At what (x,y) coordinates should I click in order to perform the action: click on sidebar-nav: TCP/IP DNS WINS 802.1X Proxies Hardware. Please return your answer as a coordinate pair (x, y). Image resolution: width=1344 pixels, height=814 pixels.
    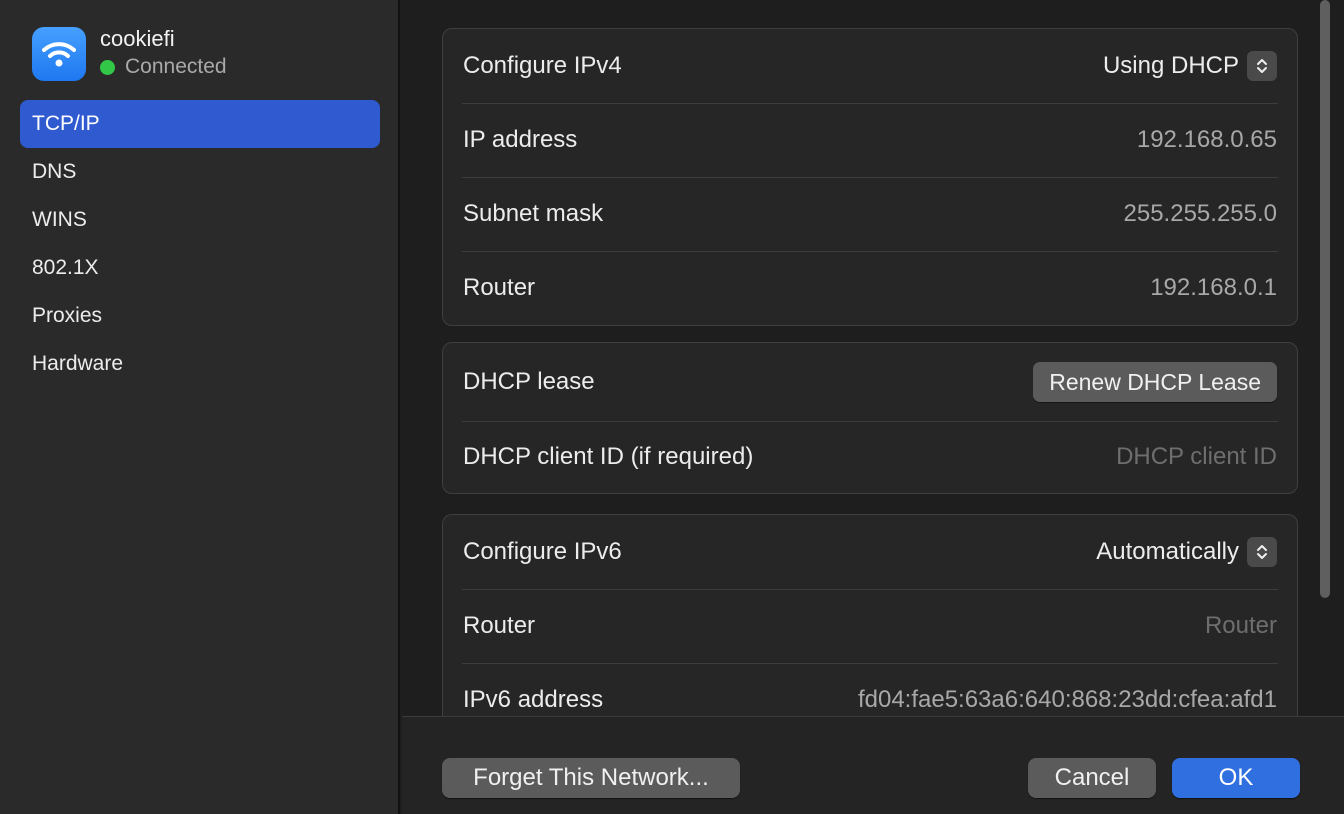
    Looking at the image, I should click on (200, 244).